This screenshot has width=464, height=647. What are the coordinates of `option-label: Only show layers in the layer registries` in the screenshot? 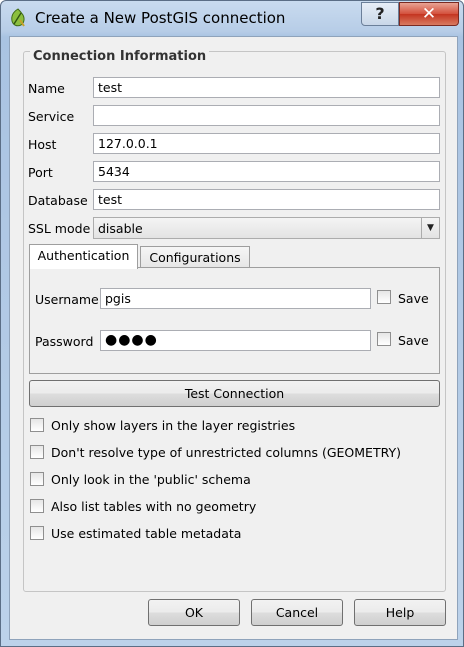 It's located at (173, 425).